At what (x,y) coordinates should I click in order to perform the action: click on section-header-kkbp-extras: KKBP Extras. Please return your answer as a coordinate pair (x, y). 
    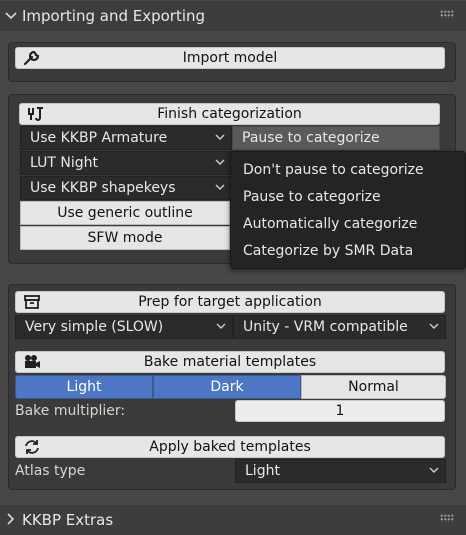
    Looking at the image, I should click on (233, 520).